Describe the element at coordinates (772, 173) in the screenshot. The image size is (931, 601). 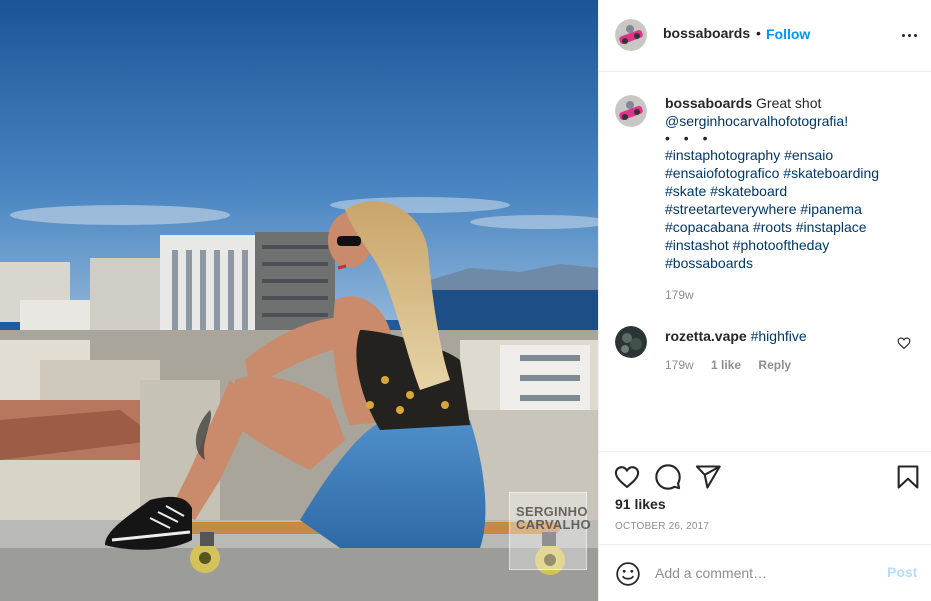
I see `hashtag-line: #ensaiofotografico #skateboarding` at that location.